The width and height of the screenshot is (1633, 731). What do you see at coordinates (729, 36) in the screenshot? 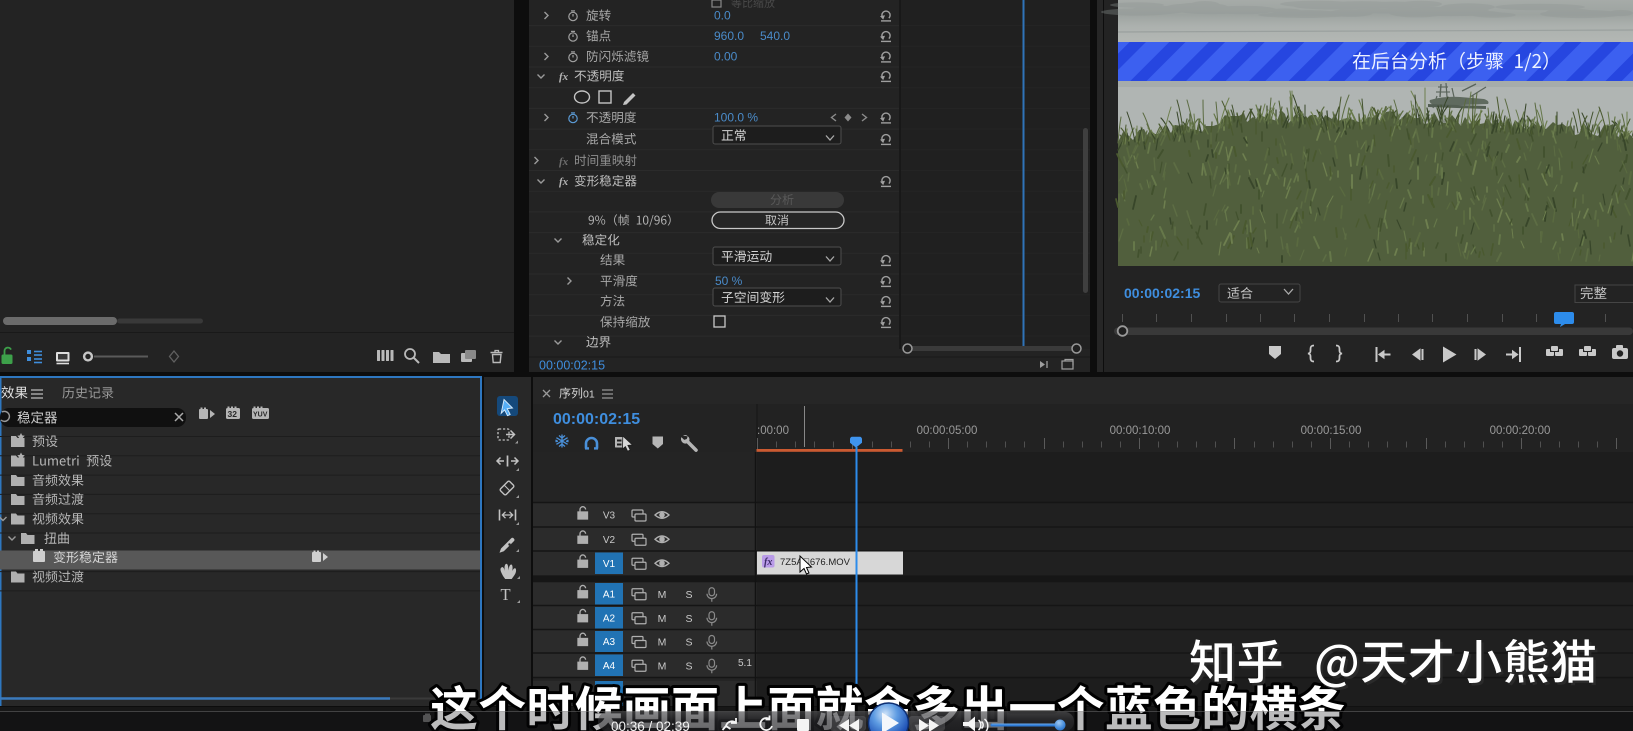
I see `svg-text: 960.0` at bounding box center [729, 36].